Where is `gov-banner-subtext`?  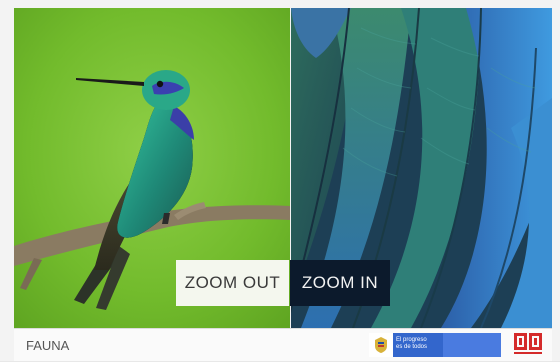 gov-banner-subtext is located at coordinates (472, 345).